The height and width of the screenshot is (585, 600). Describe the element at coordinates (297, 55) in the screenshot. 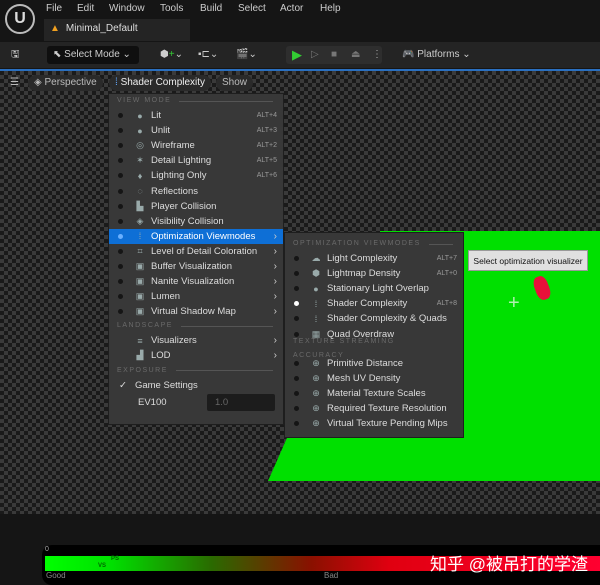

I see `play-icon: ▶` at that location.